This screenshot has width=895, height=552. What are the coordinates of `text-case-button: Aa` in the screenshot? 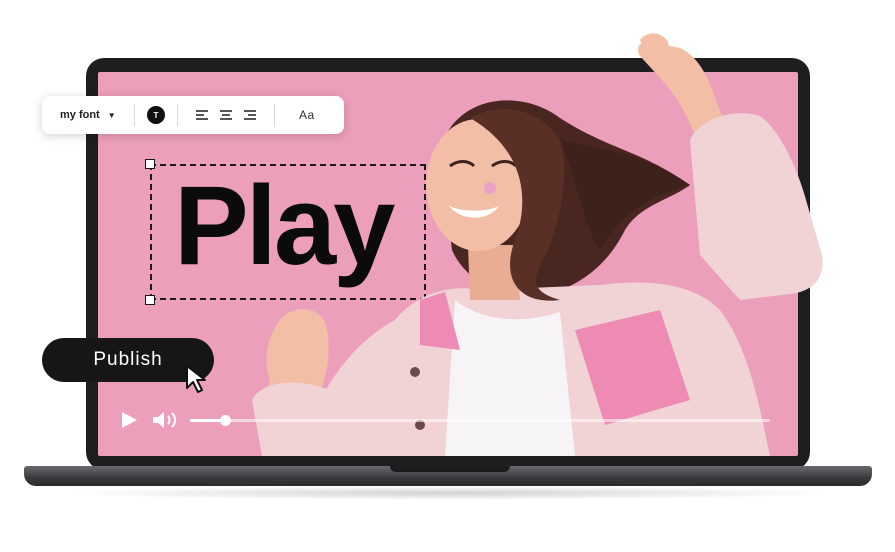 It's located at (295, 115).